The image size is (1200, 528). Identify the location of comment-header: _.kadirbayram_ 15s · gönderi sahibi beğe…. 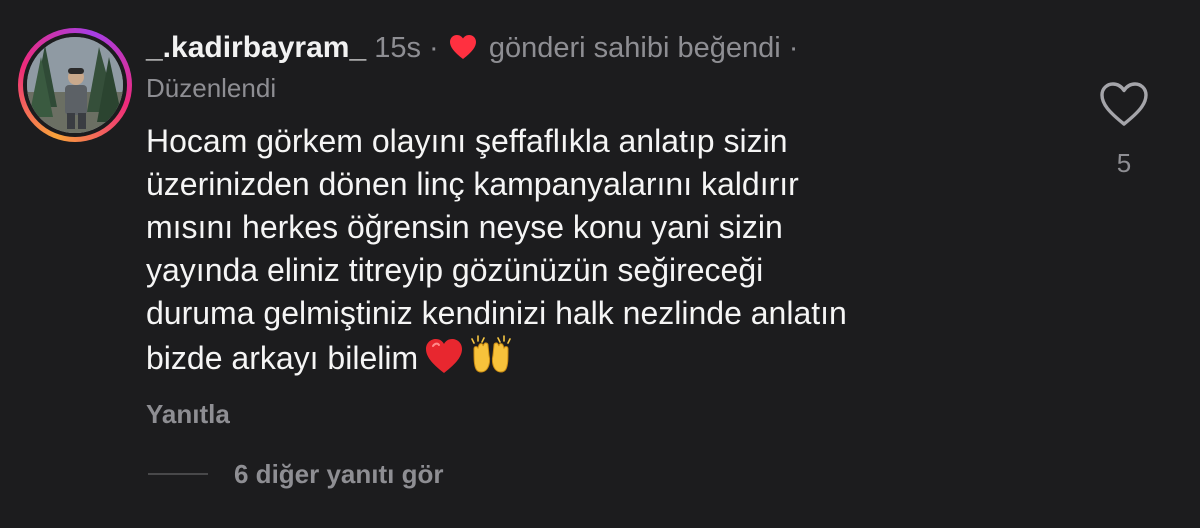
(472, 49).